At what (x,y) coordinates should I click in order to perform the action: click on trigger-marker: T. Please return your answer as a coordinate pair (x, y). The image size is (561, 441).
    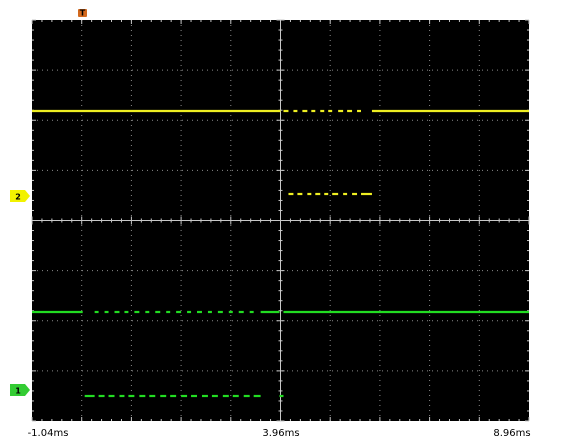
    Looking at the image, I should click on (82, 13).